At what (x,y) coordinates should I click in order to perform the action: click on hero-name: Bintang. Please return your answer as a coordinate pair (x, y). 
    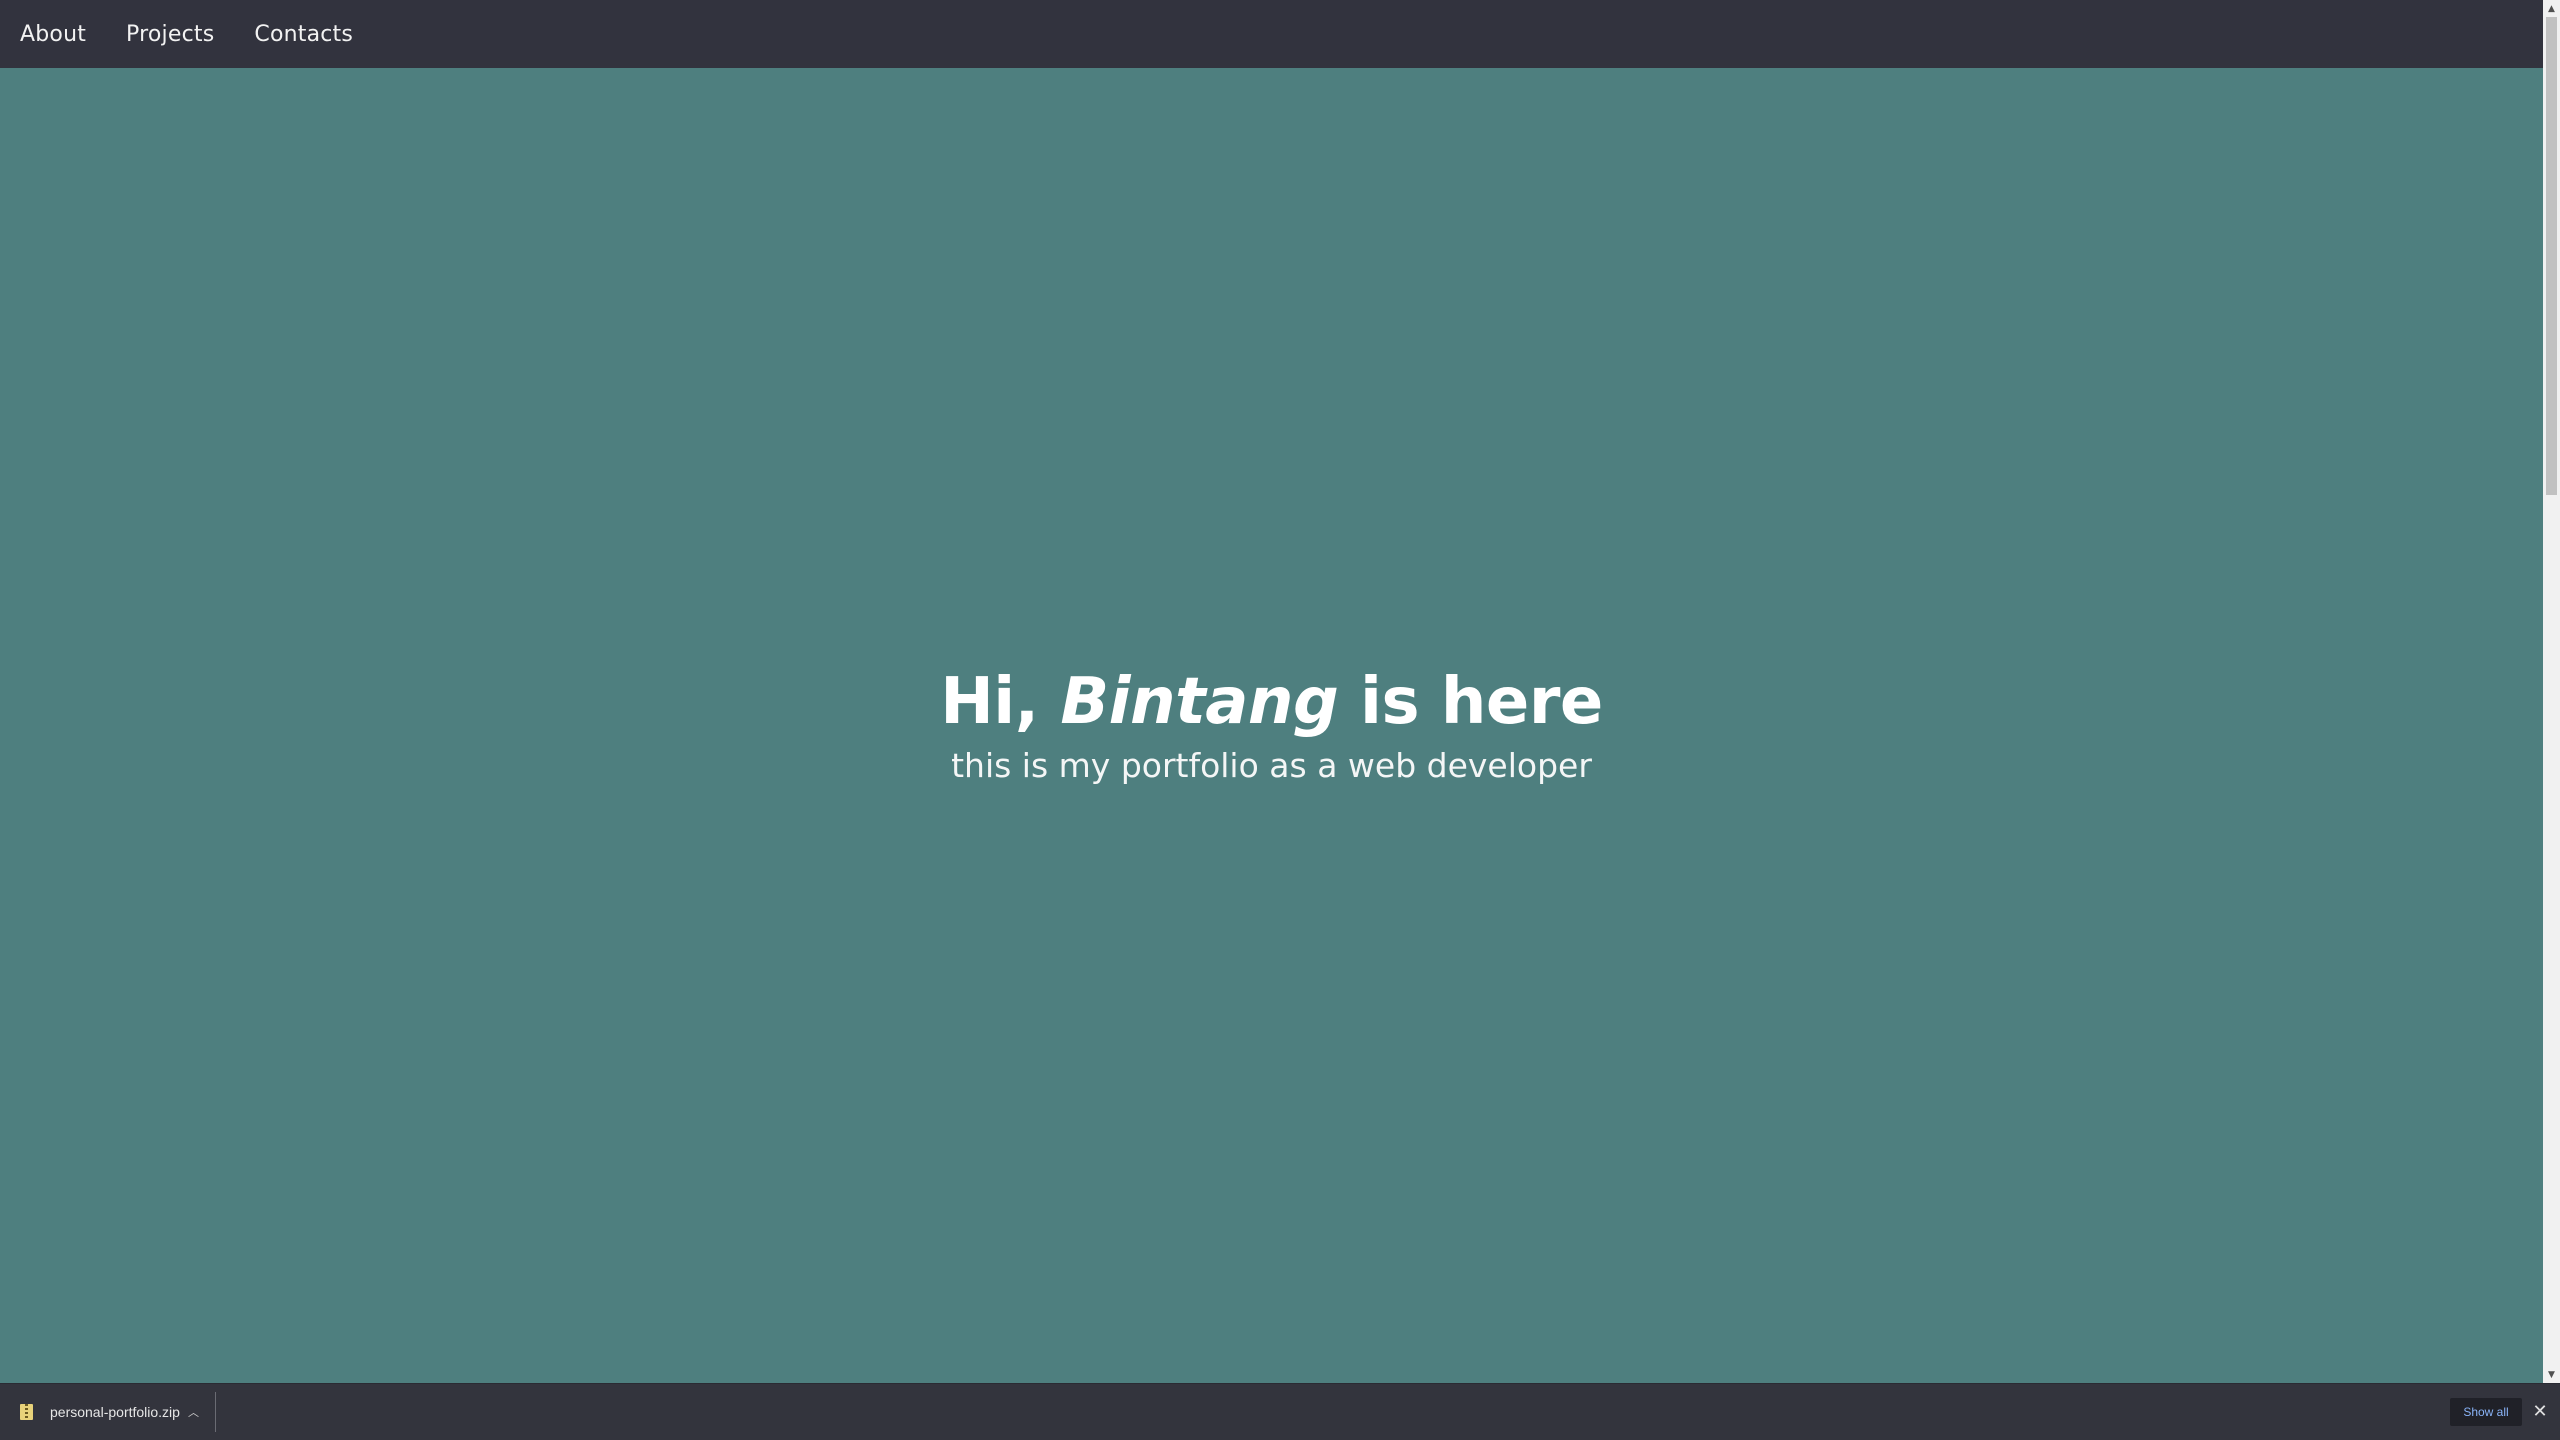
    Looking at the image, I should click on (1199, 701).